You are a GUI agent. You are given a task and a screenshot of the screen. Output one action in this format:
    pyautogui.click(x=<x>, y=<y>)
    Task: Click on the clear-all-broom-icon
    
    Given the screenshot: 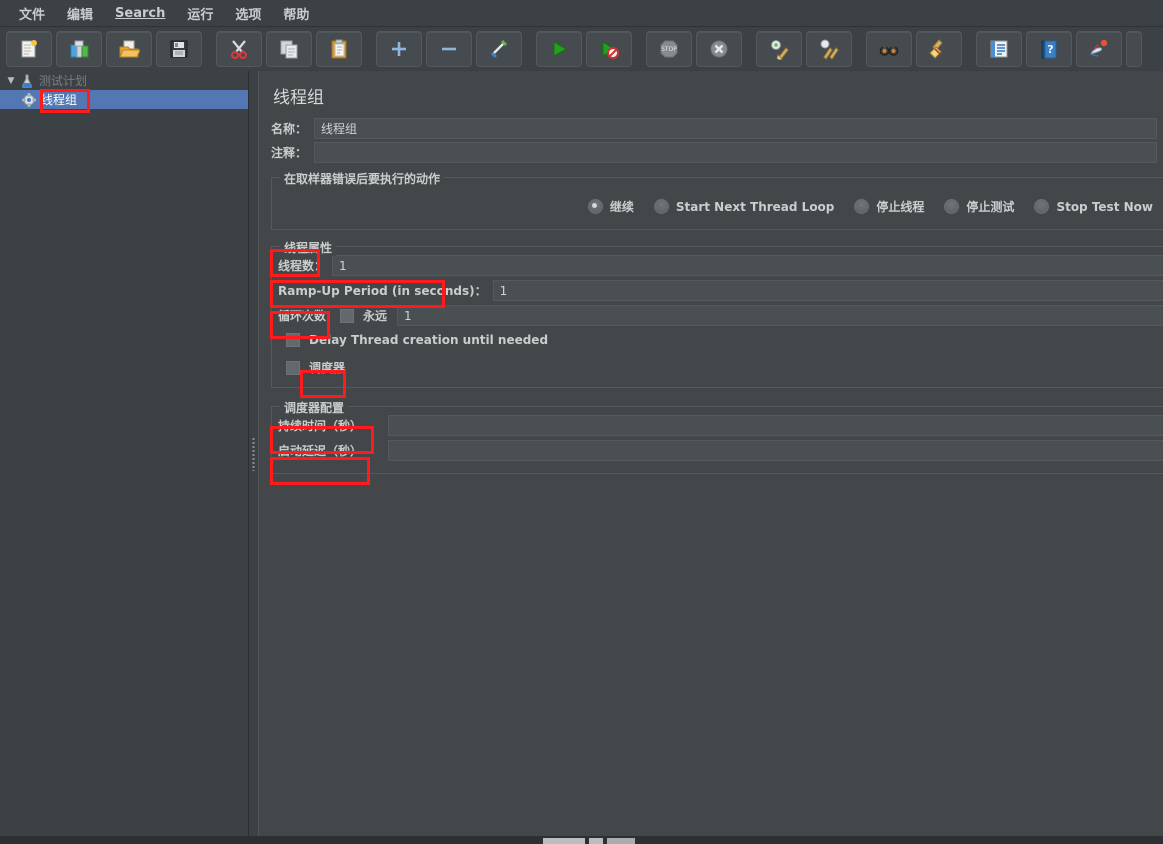 What is the action you would take?
    pyautogui.click(x=829, y=49)
    